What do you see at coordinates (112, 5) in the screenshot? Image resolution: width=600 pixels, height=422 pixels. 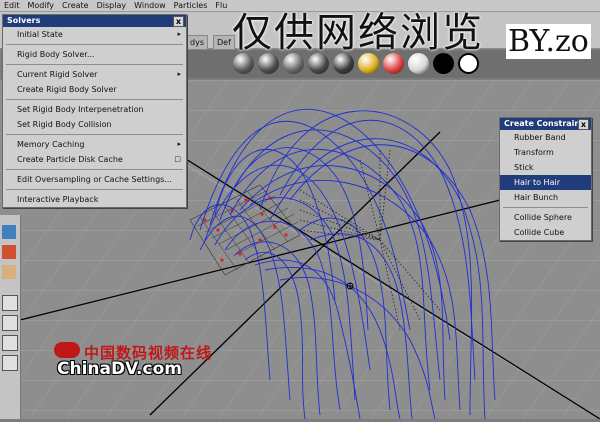 I see `menu-display: Display` at bounding box center [112, 5].